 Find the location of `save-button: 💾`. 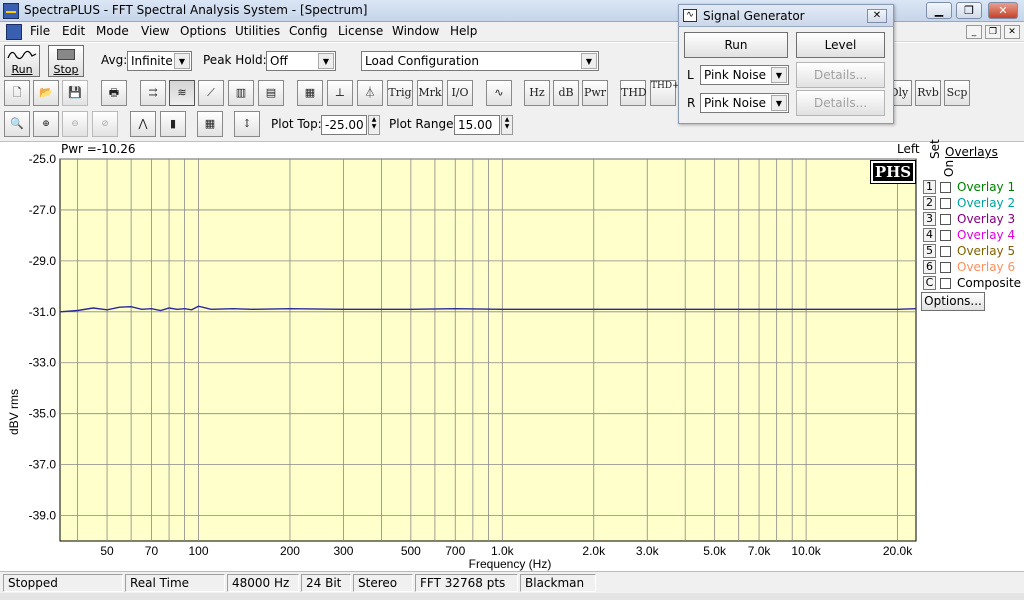

save-button: 💾 is located at coordinates (75, 93).